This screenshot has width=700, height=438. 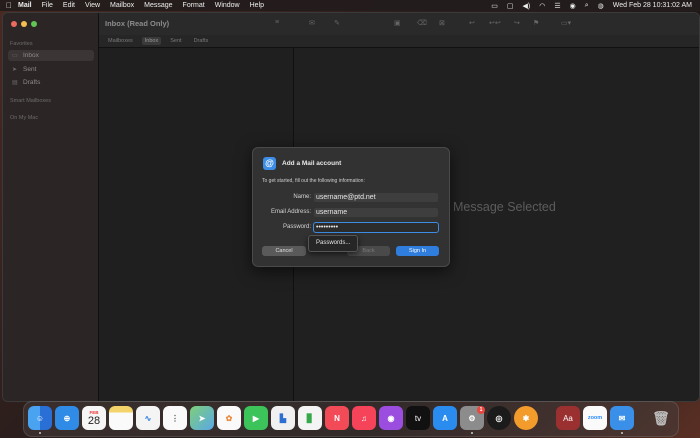 What do you see at coordinates (175, 41) in the screenshot?
I see `favorites-bar-sent: Sent` at bounding box center [175, 41].